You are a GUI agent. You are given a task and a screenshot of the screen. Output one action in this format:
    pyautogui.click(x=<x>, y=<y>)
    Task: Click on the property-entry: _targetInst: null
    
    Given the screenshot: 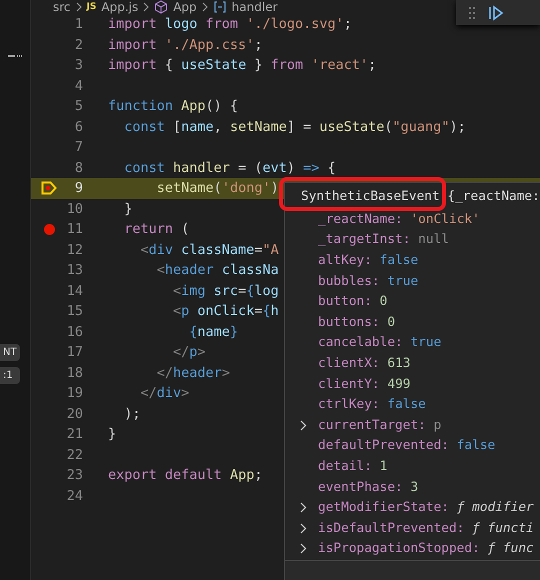 What is the action you would take?
    pyautogui.click(x=383, y=240)
    